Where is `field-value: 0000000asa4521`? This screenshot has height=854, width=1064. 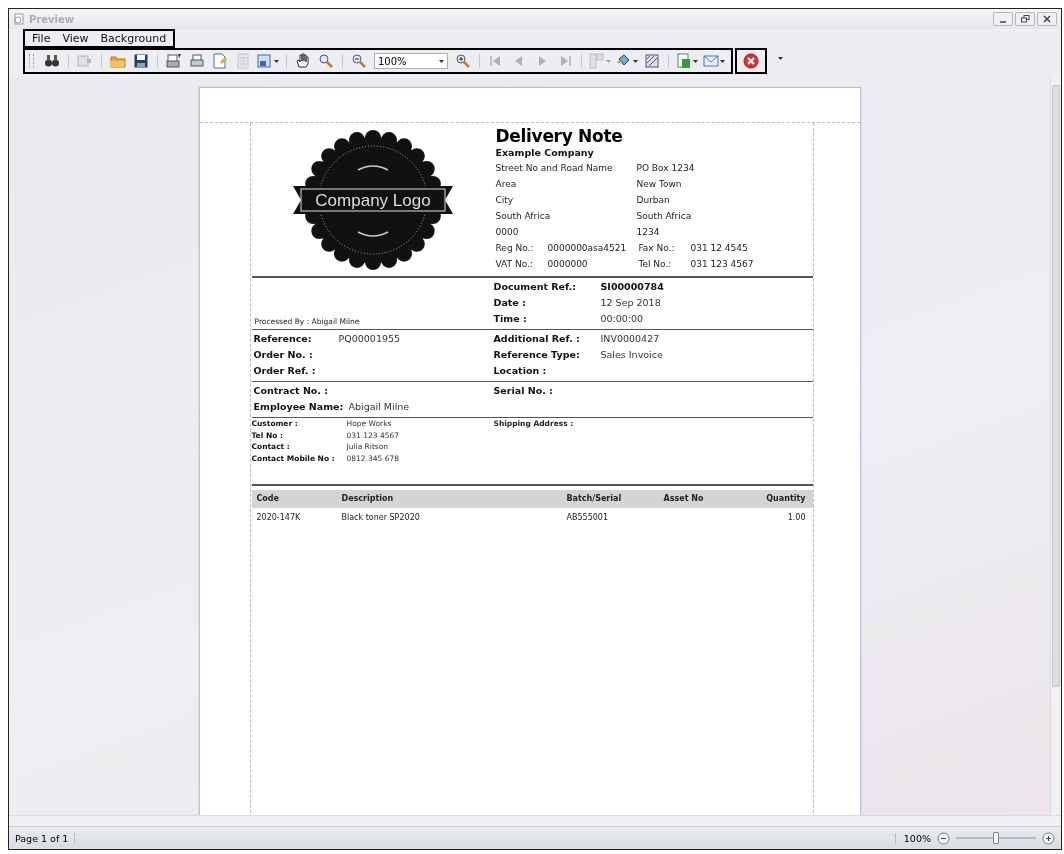 field-value: 0000000asa4521 is located at coordinates (587, 248).